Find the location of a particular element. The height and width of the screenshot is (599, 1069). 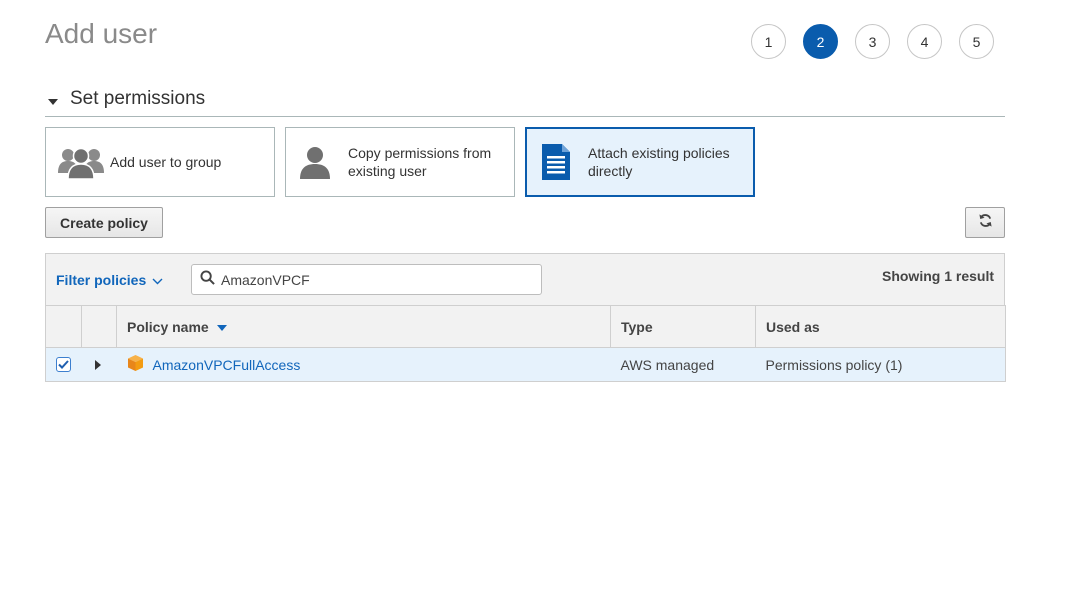

tile-attach-policies: Attach existing policies directly is located at coordinates (640, 162).